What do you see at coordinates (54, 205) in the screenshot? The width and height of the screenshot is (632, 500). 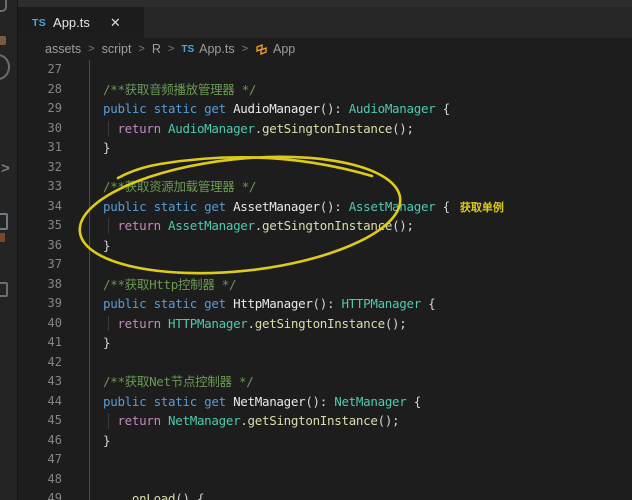 I see `line-number: 34` at bounding box center [54, 205].